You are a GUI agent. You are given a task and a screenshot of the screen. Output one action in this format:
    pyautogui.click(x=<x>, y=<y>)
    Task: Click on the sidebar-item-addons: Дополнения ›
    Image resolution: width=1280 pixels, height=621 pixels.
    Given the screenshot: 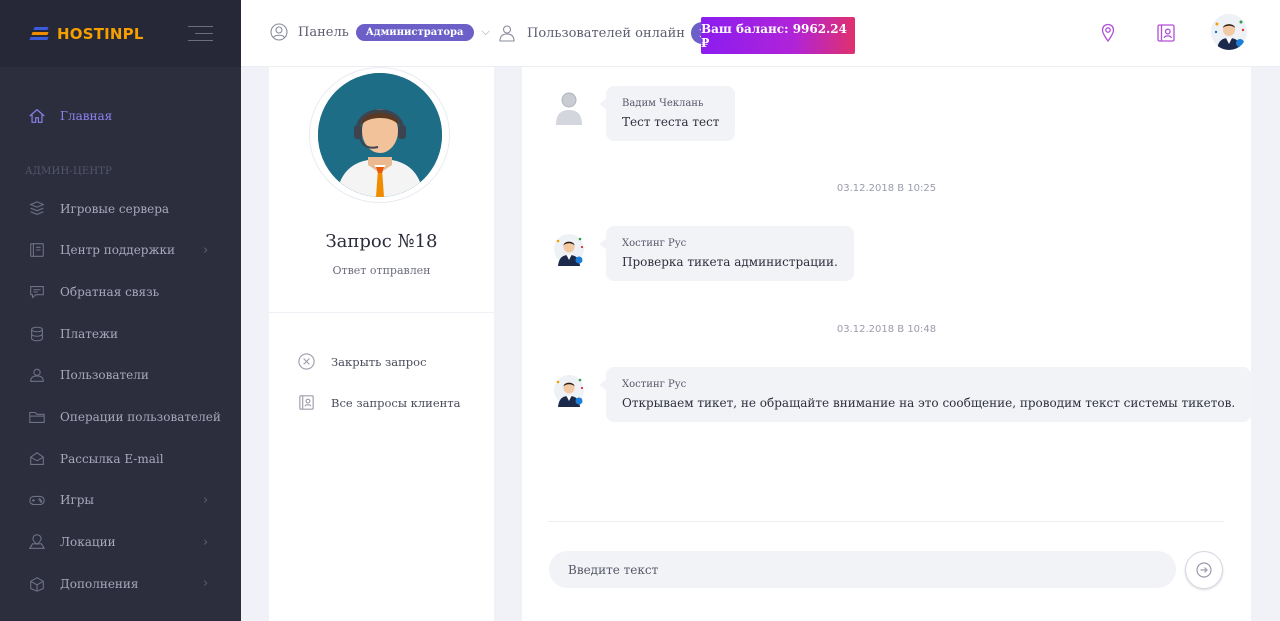 What is the action you would take?
    pyautogui.click(x=120, y=584)
    